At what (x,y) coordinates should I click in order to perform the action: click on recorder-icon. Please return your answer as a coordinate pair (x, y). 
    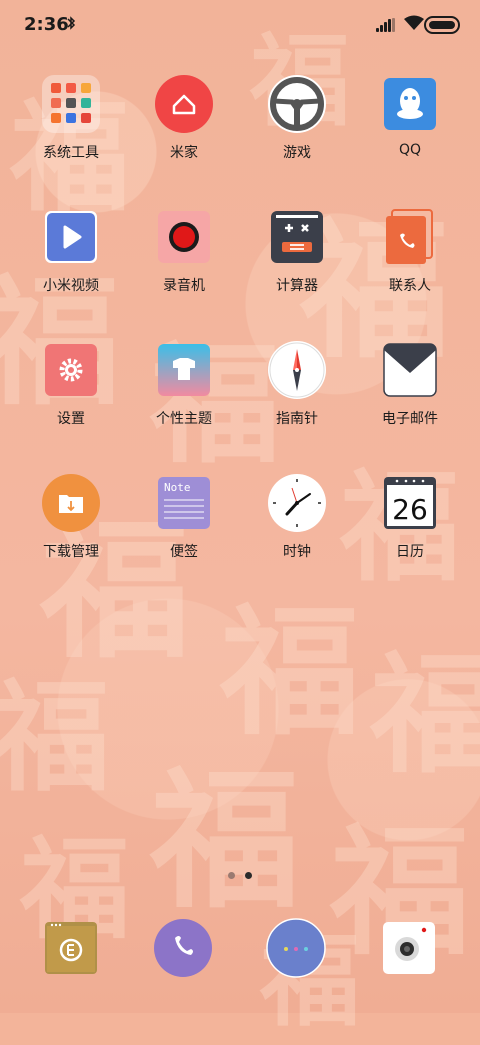
    Looking at the image, I should click on (184, 237).